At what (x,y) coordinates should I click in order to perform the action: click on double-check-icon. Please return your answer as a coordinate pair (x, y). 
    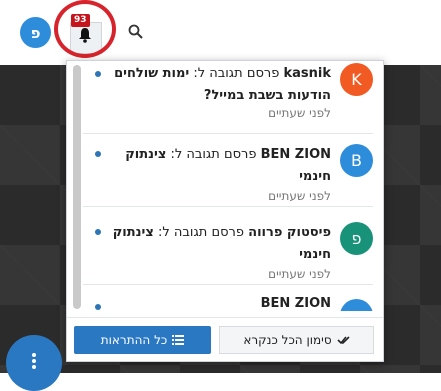
    Looking at the image, I should click on (343, 340).